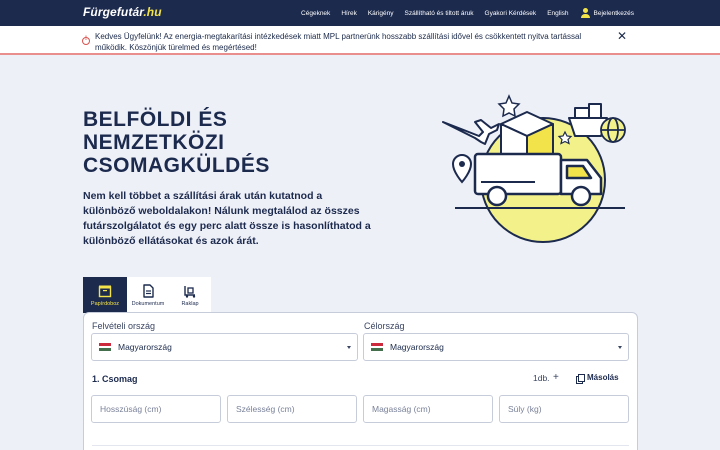 The height and width of the screenshot is (450, 720). What do you see at coordinates (122, 12) in the screenshot?
I see `site-logo: Fürgefutár.hu` at bounding box center [122, 12].